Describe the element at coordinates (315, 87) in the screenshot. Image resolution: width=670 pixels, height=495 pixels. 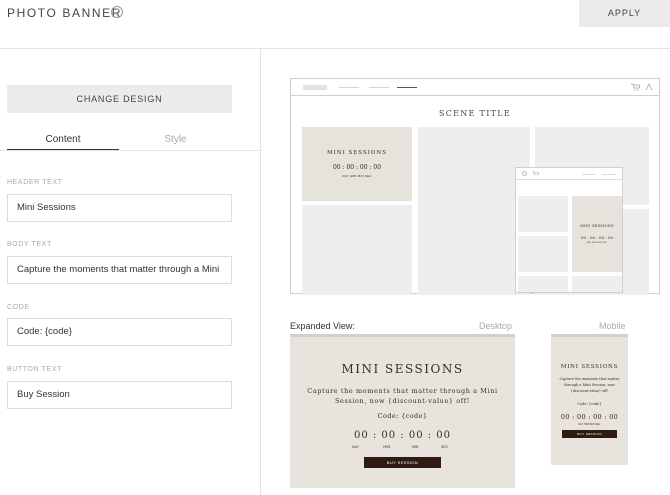
I see `preview-logo` at that location.